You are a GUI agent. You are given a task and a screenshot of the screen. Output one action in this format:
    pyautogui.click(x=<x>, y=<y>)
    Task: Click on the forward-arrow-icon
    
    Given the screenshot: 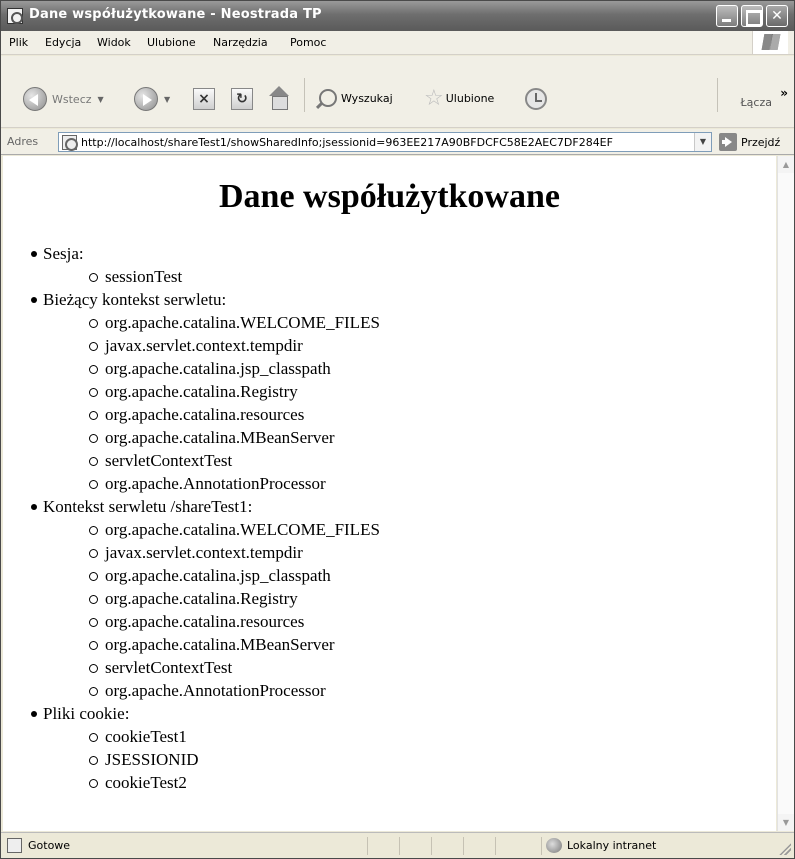 What is the action you would take?
    pyautogui.click(x=146, y=99)
    